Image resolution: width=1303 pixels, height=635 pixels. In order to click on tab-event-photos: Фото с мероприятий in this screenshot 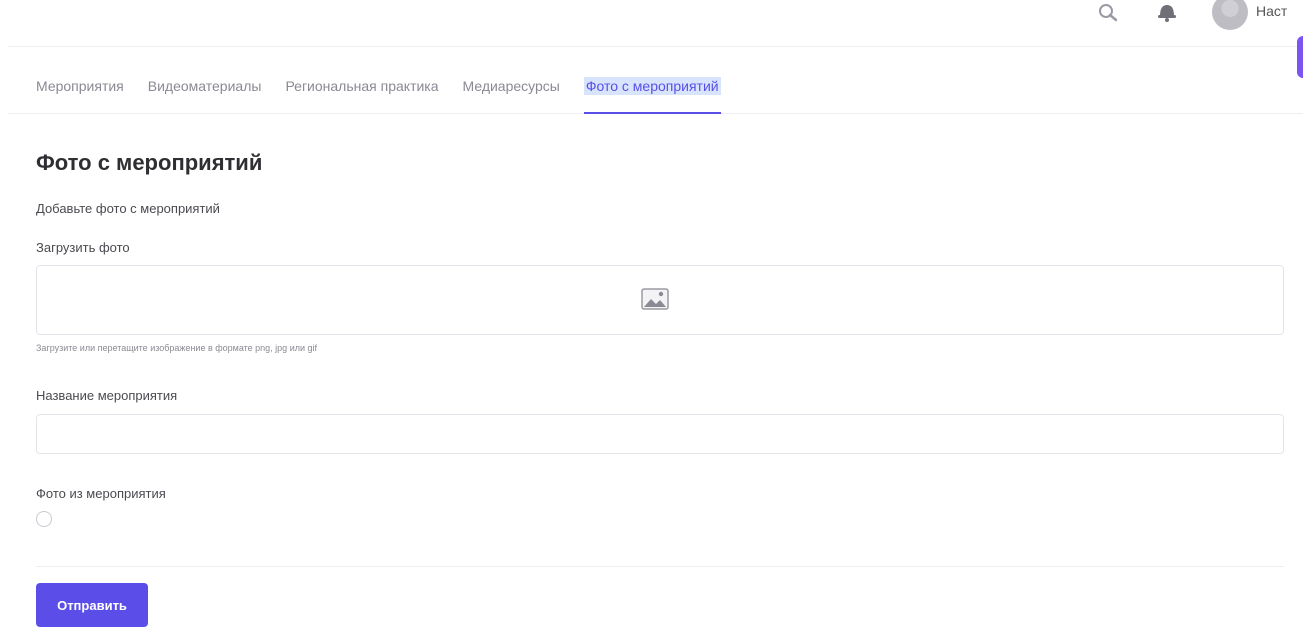, I will do `click(652, 85)`.